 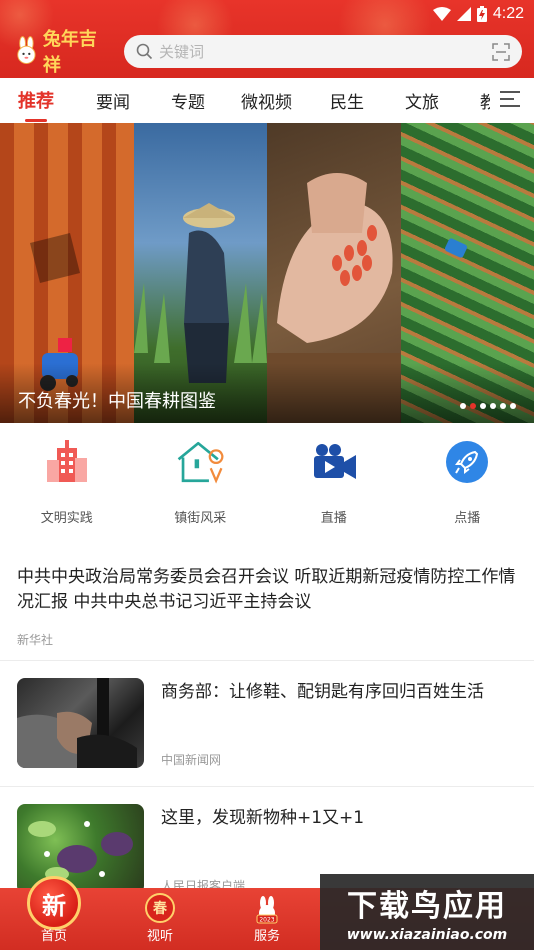 I want to click on tab-recommend: 推荐, so click(x=36, y=100).